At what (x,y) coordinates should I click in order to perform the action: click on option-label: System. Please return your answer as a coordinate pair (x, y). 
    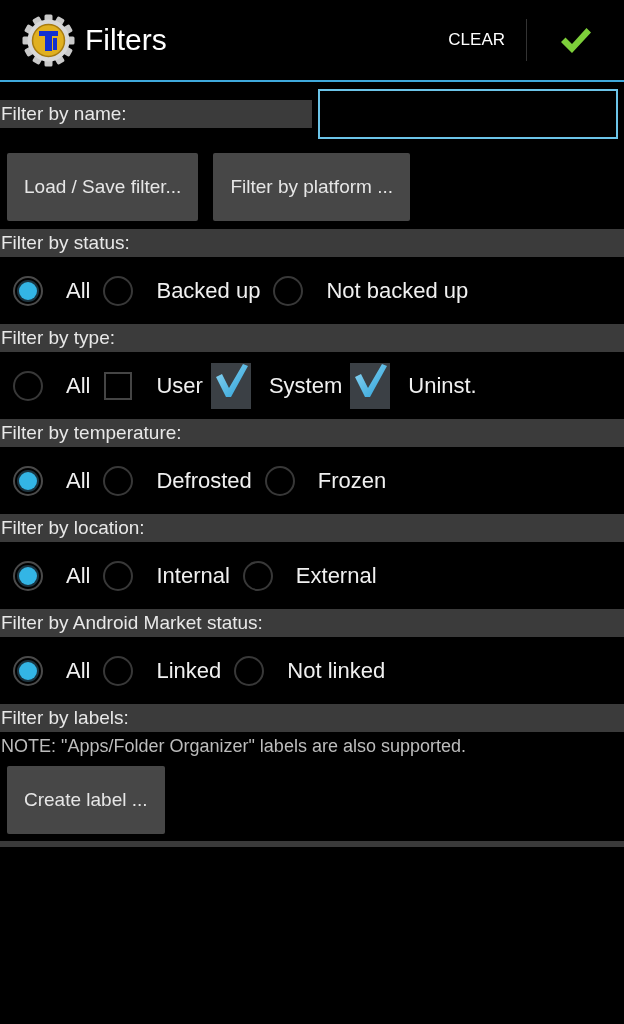
    Looking at the image, I should click on (305, 385).